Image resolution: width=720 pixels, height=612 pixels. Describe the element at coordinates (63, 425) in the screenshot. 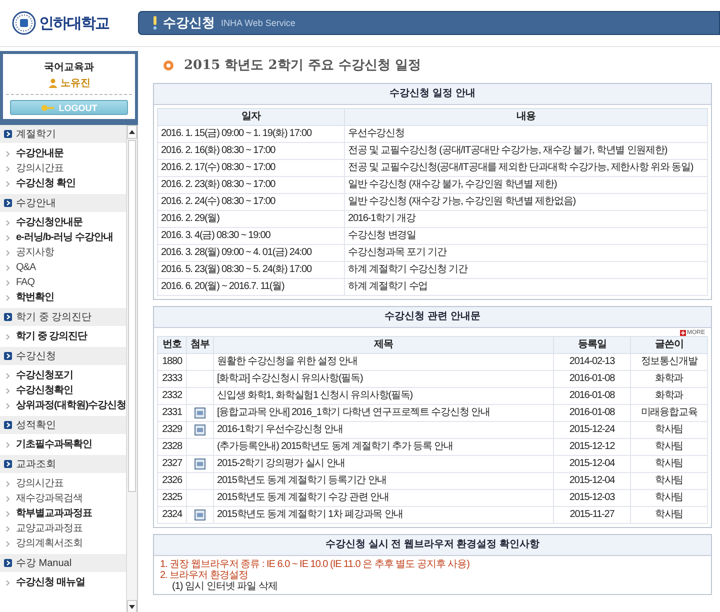

I see `menu-section-header: 성적확인` at that location.